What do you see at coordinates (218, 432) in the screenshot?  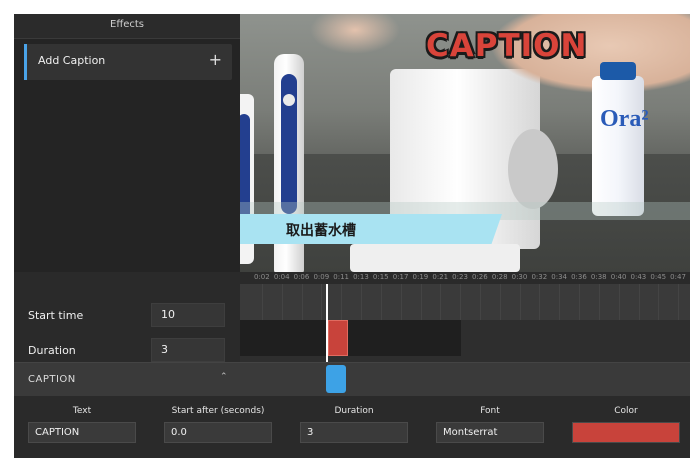 I see `start-after-field: 0.0` at bounding box center [218, 432].